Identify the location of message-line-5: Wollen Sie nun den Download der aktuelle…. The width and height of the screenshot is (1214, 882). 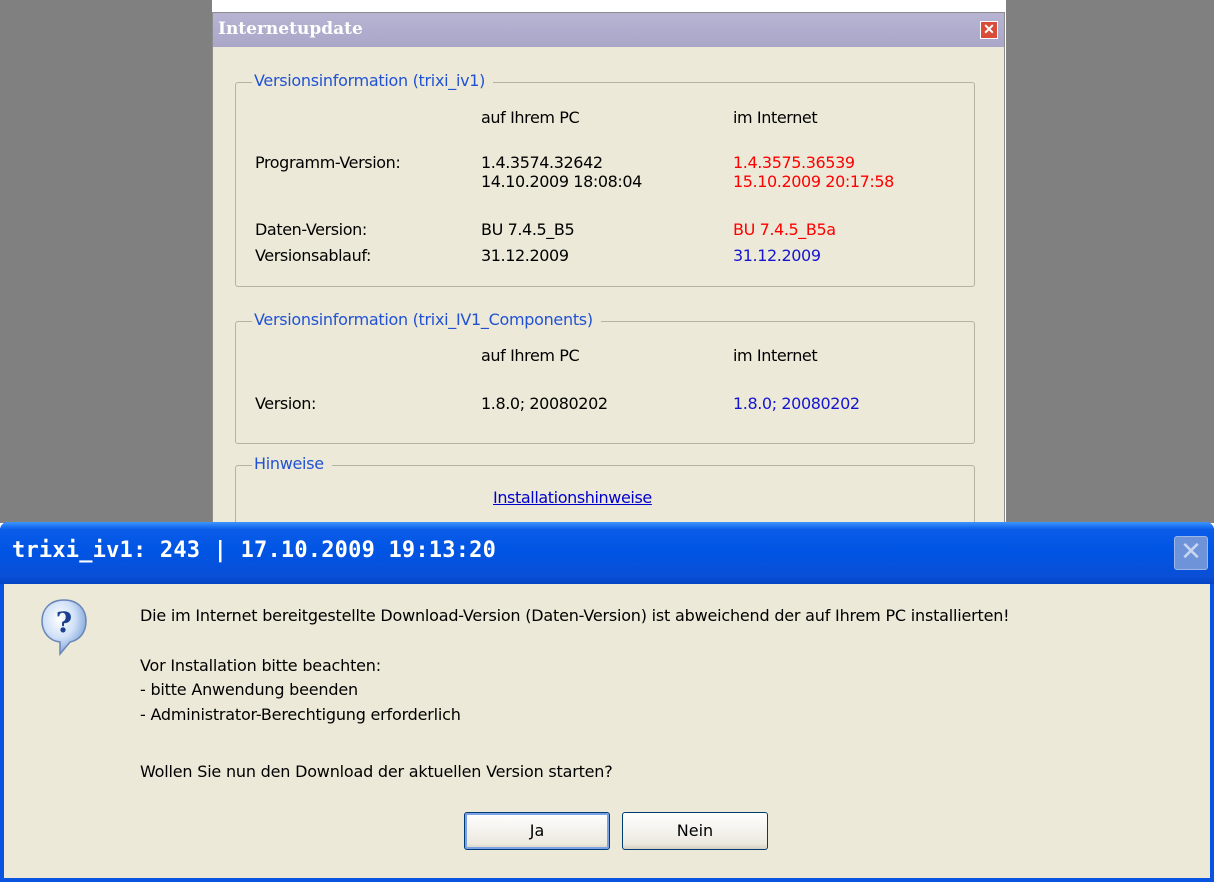
(376, 771).